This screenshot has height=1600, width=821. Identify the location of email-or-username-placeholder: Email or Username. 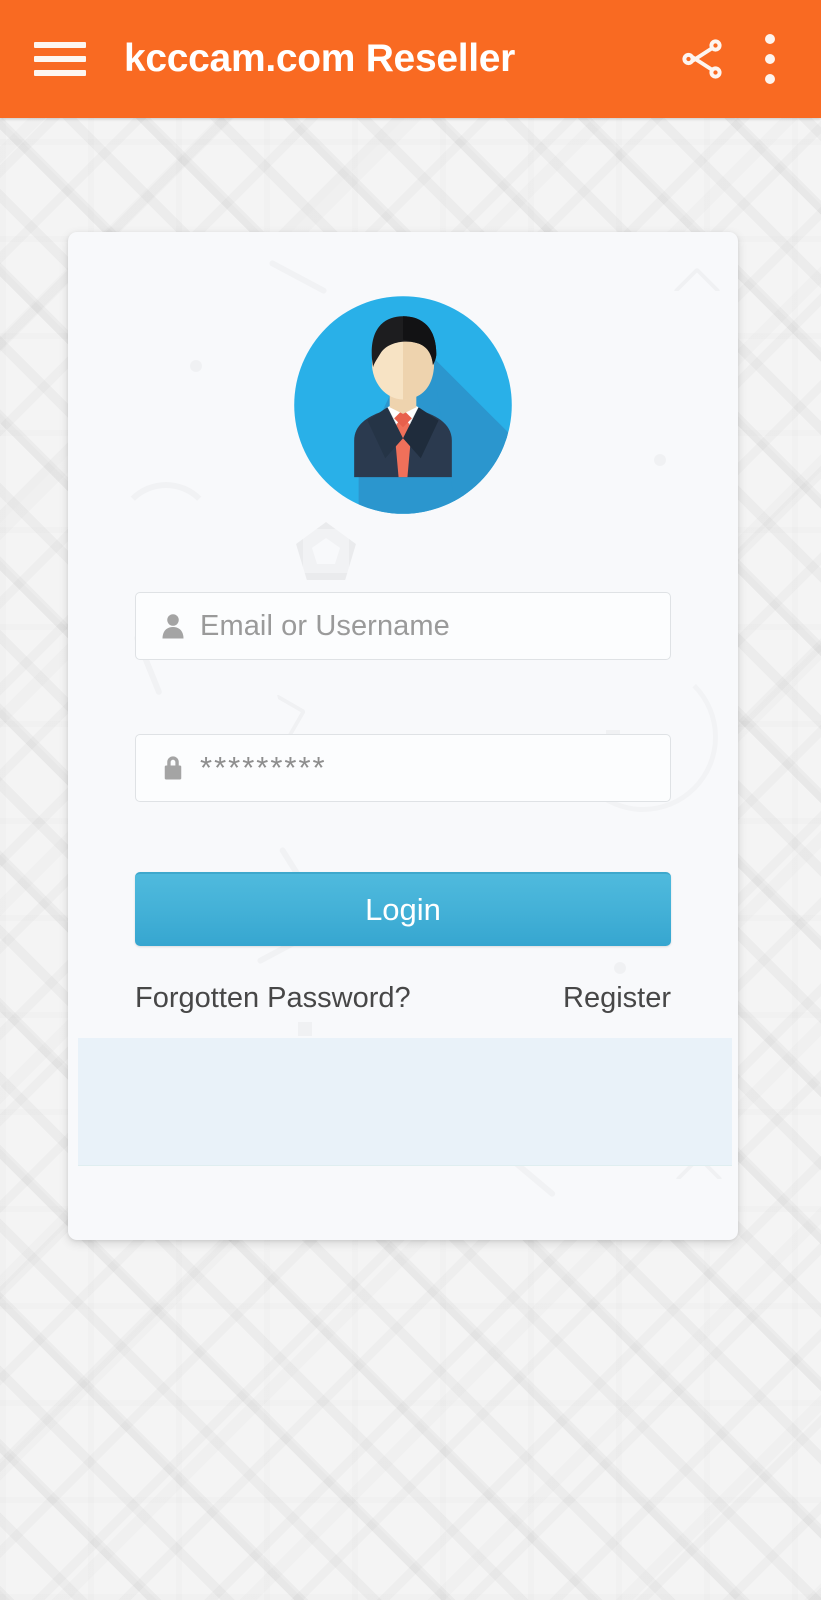
(325, 625).